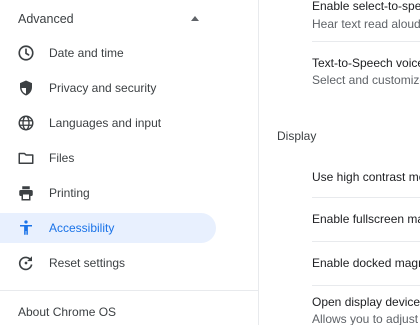 Image resolution: width=420 pixels, height=325 pixels. I want to click on accessibility-icon, so click(26, 227).